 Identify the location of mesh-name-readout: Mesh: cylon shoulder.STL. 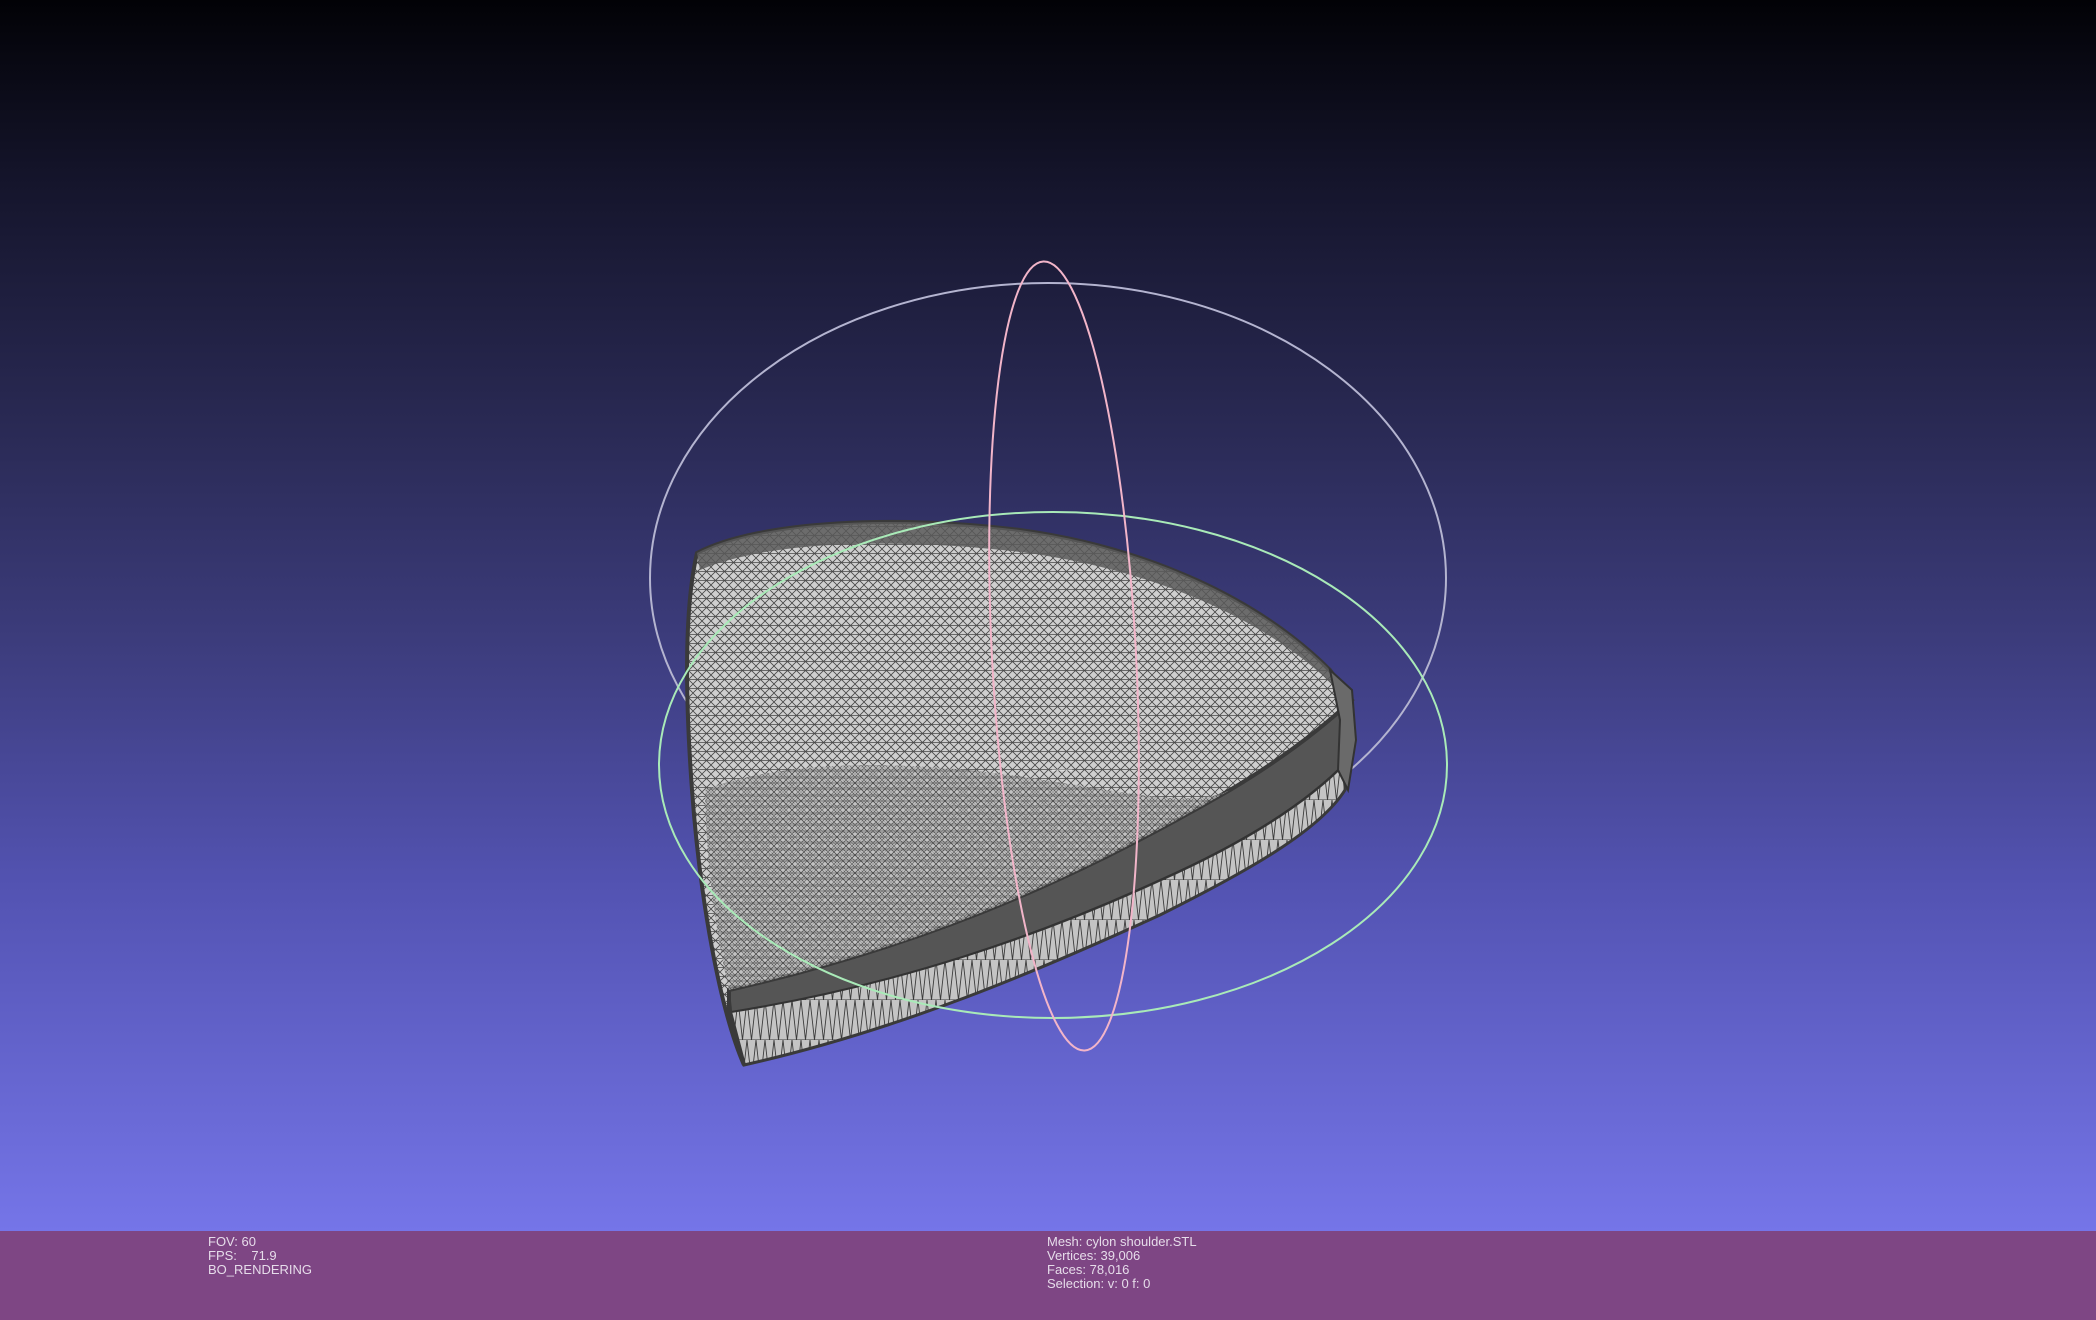
(1122, 1242).